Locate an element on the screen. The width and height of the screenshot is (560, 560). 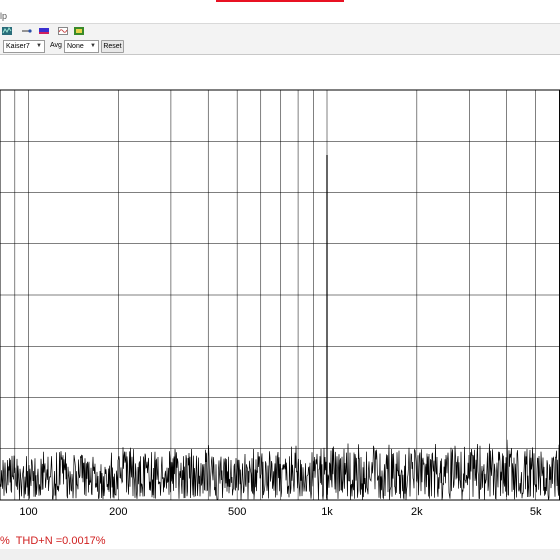
status-bar is located at coordinates (280, 554).